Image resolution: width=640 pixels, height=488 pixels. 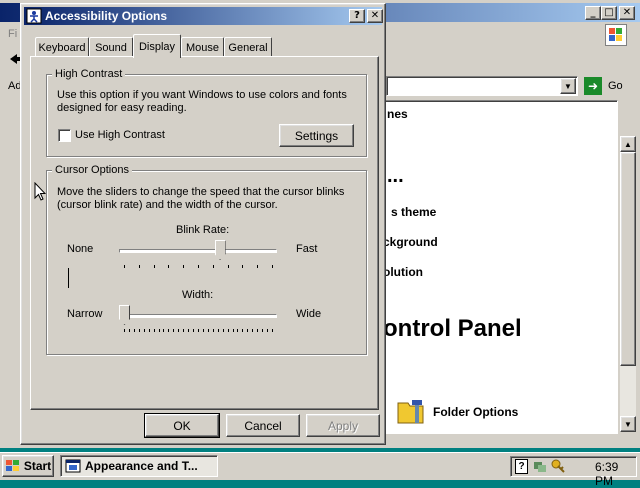 What do you see at coordinates (403, 272) in the screenshot?
I see `bg-link-resolution: olution` at bounding box center [403, 272].